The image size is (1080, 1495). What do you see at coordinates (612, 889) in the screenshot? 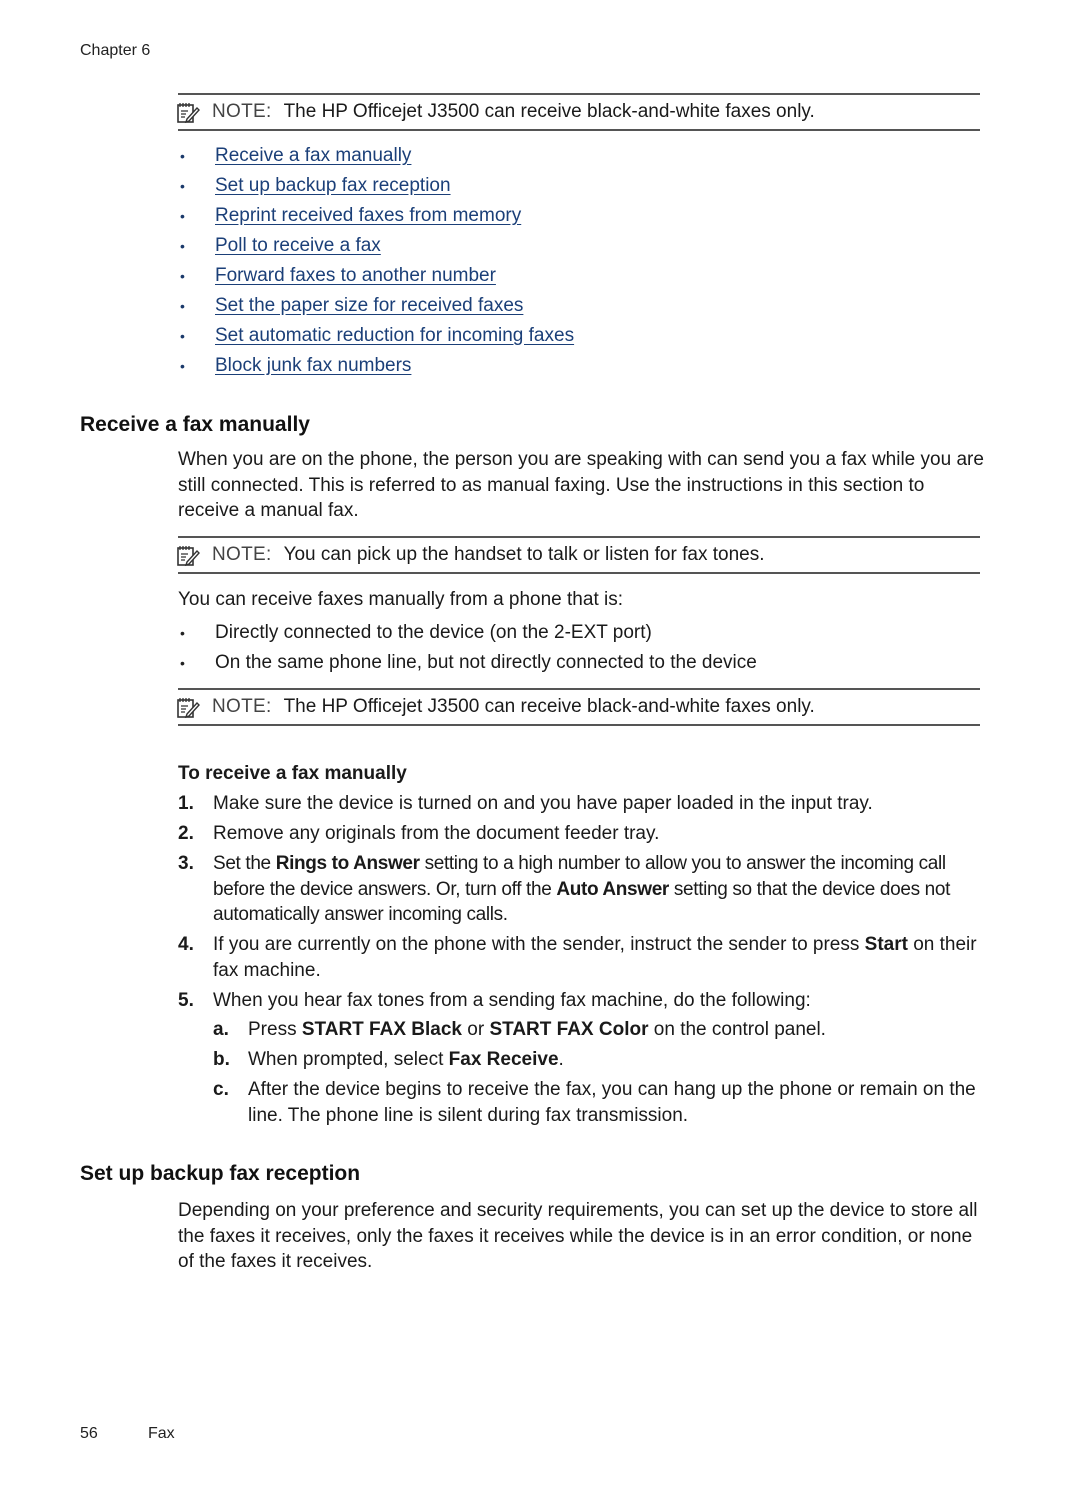
I see `setting-auto-answer: Auto Answer` at bounding box center [612, 889].